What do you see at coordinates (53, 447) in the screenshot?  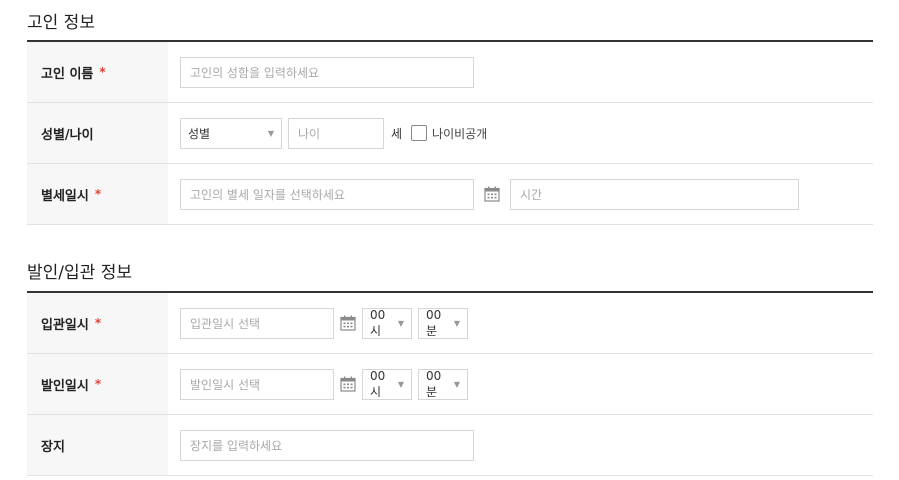 I see `burial-label-text: 장지` at bounding box center [53, 447].